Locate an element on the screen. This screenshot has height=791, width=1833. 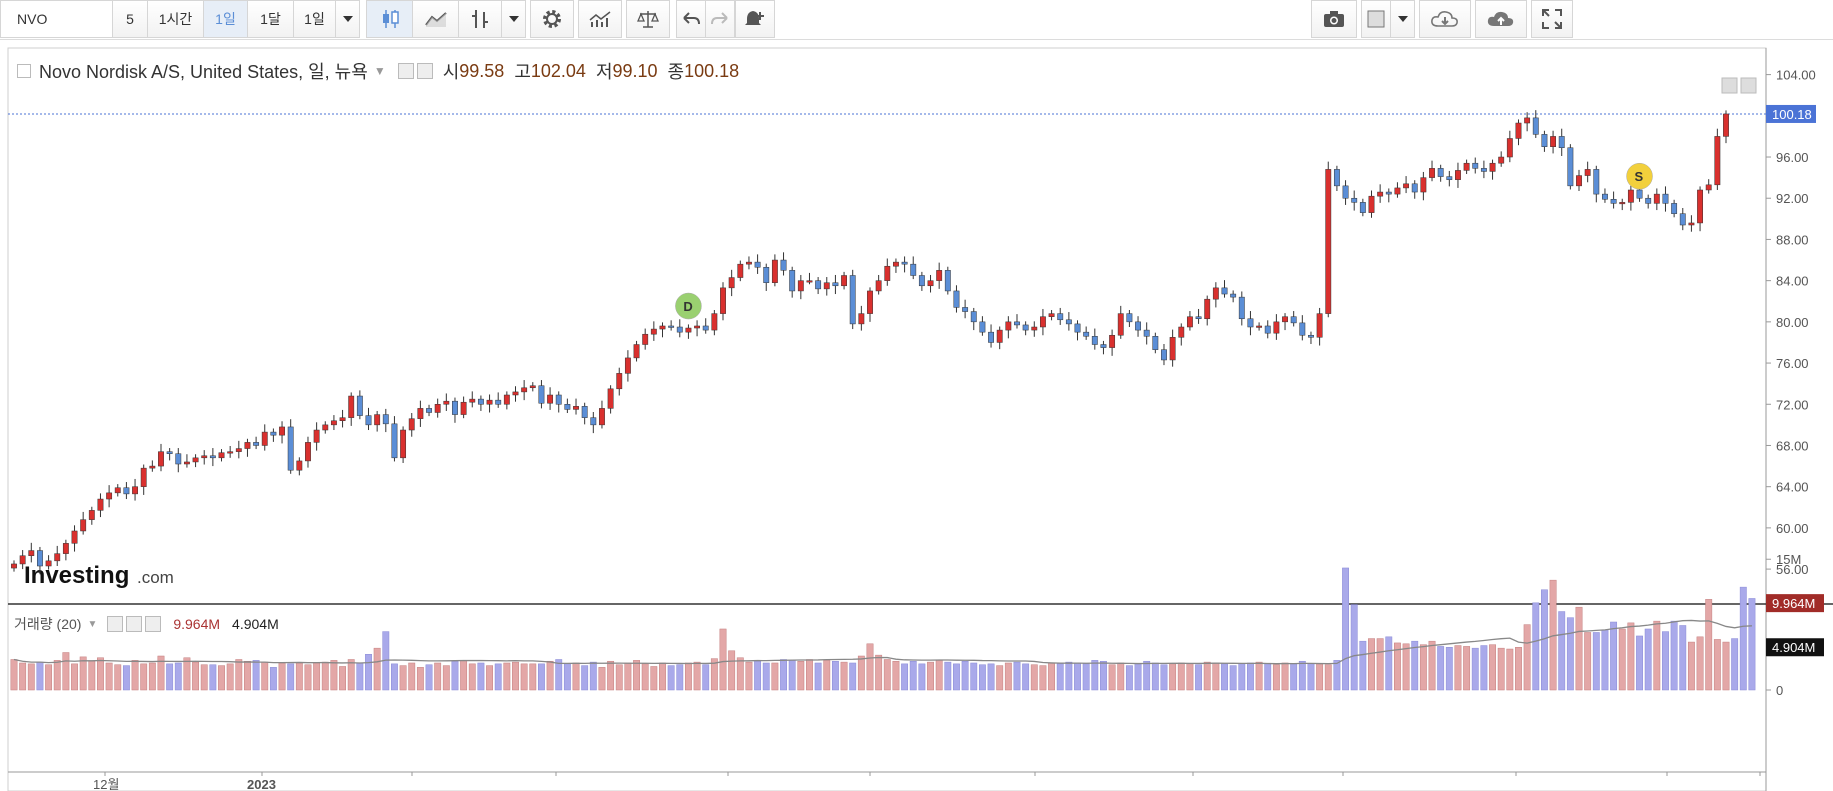
interval-1h-button: 1시간 is located at coordinates (175, 19).